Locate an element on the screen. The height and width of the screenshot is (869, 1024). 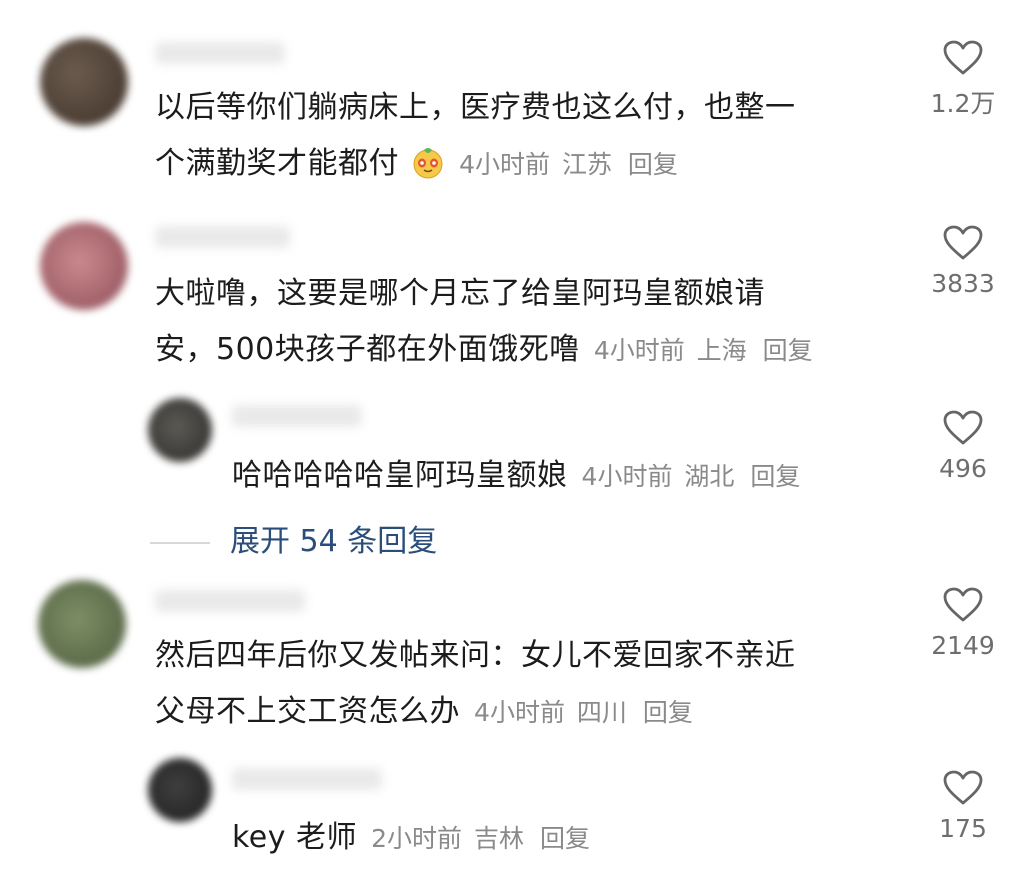
expand-replies-button: 展开 54 条回复 is located at coordinates (333, 542).